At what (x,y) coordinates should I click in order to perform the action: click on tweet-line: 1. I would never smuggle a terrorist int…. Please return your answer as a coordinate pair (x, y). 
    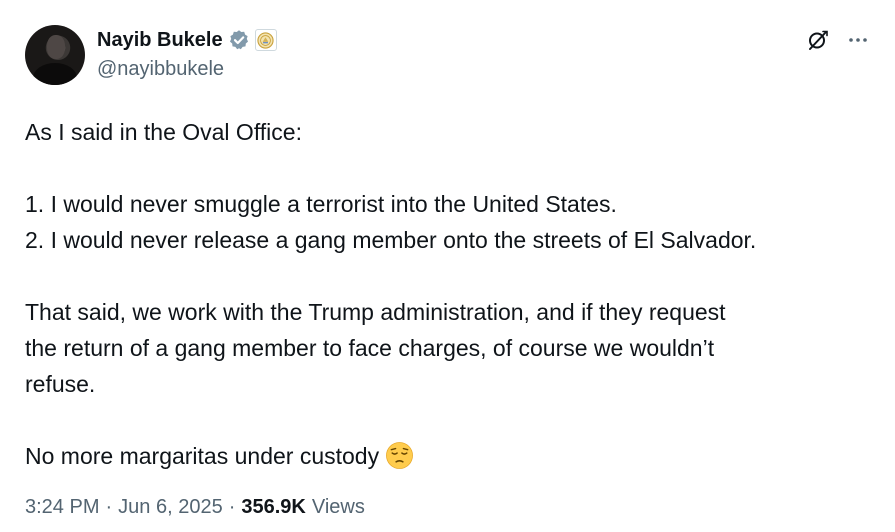
    Looking at the image, I should click on (321, 204).